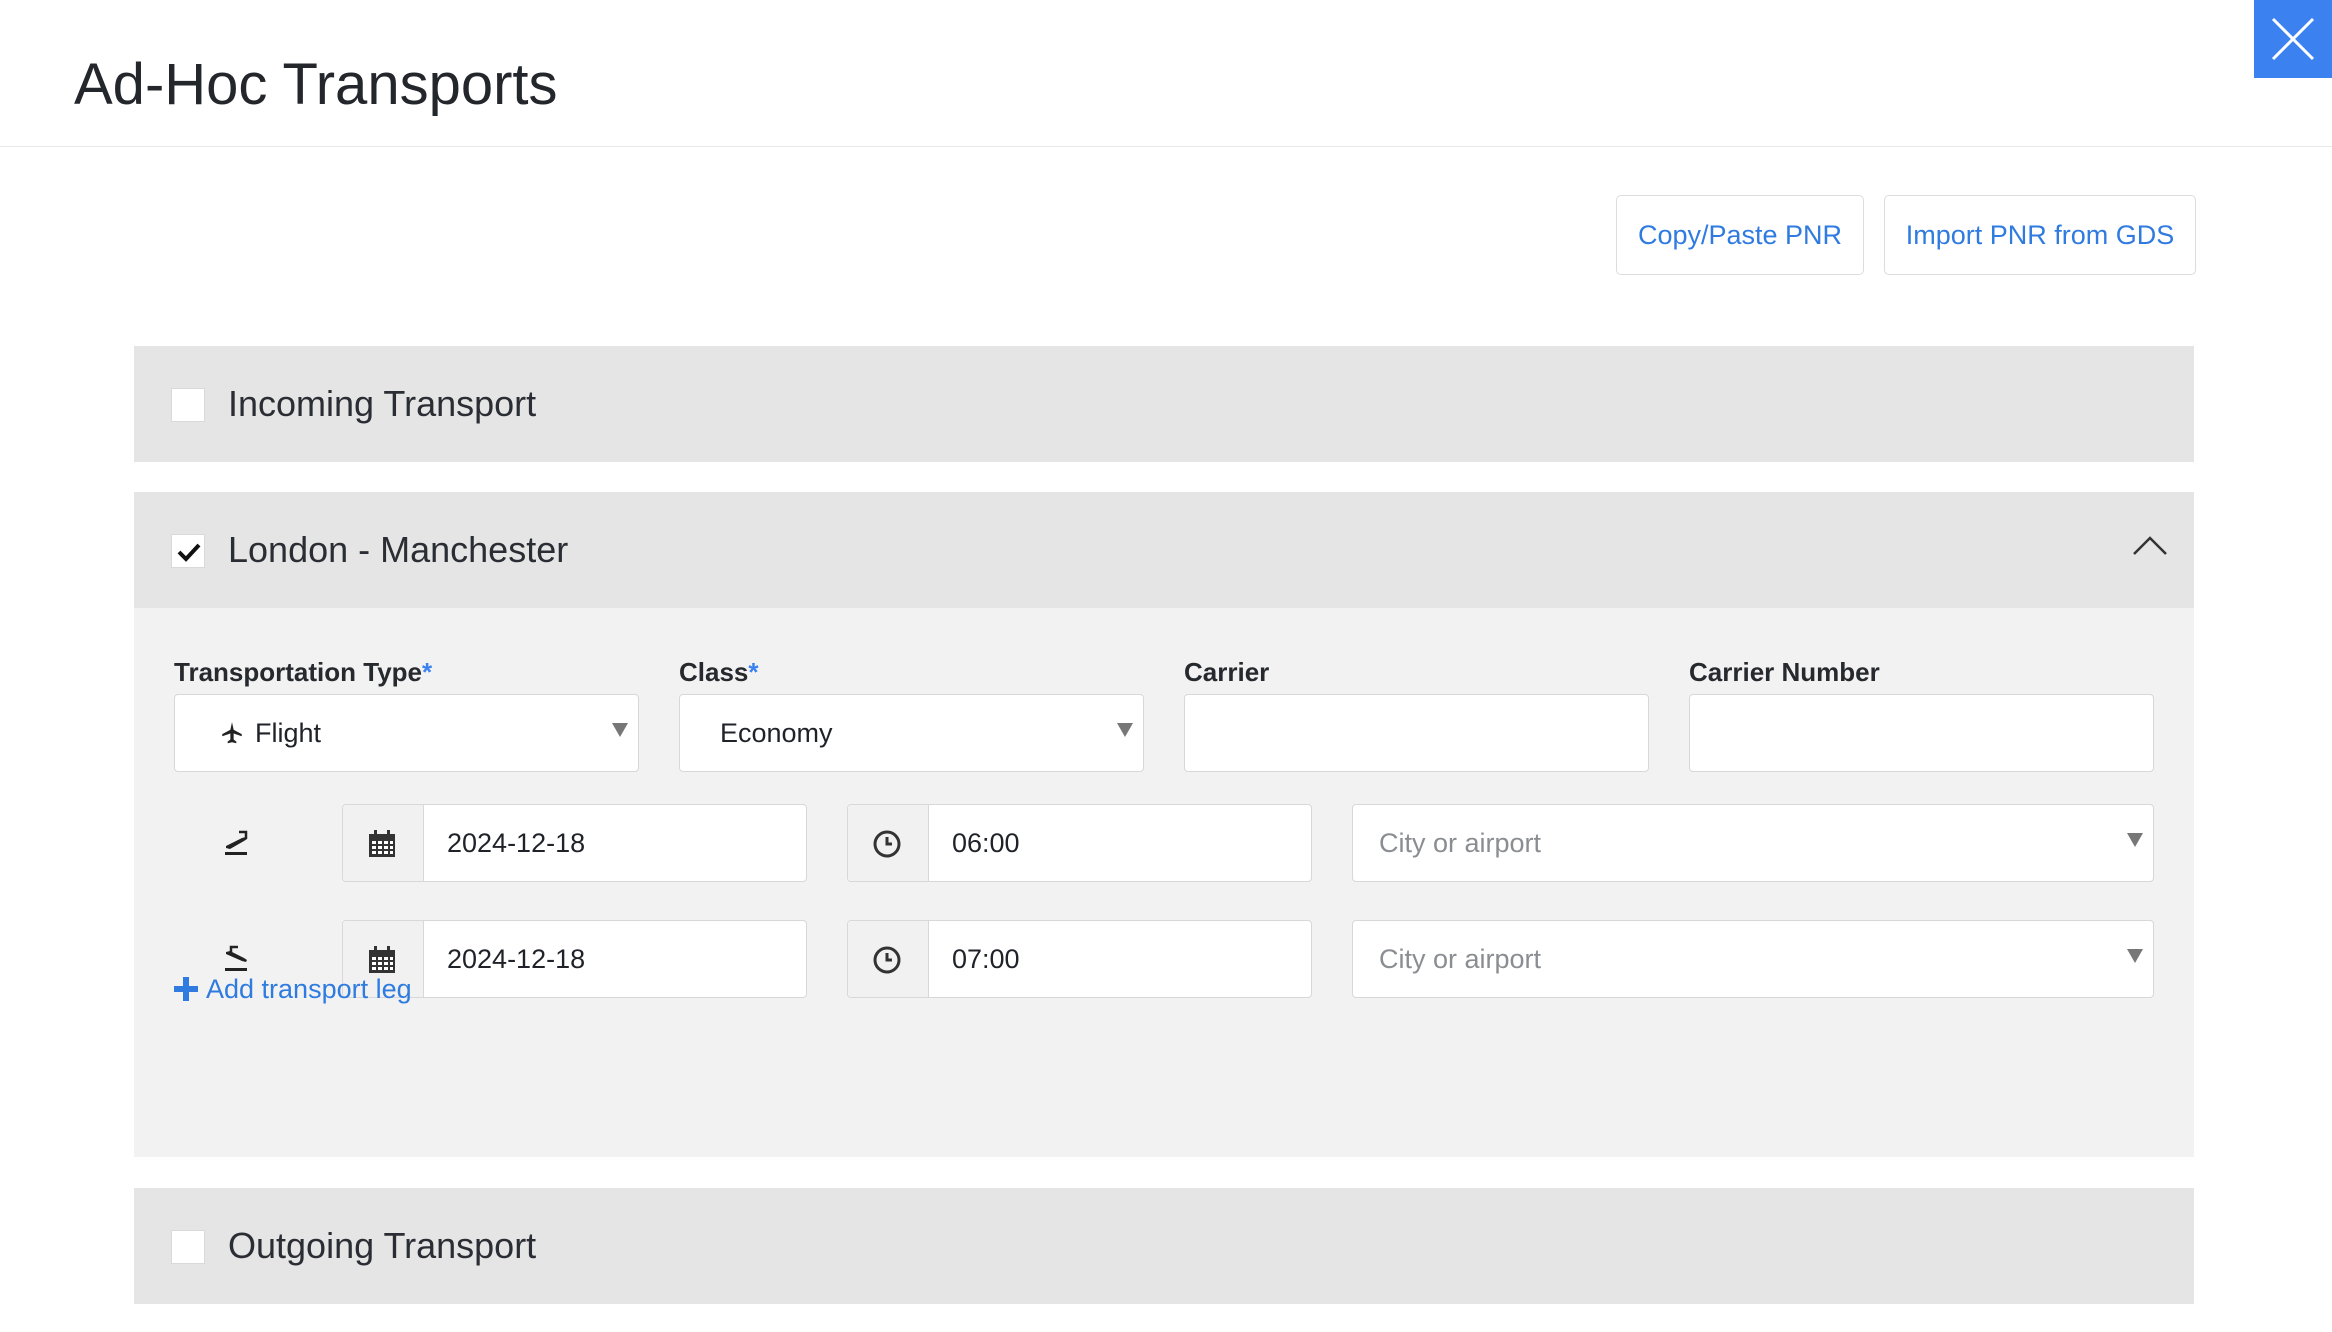 Image resolution: width=2332 pixels, height=1332 pixels. Describe the element at coordinates (516, 959) in the screenshot. I see `arrival-date-value: 2024-12-18` at that location.